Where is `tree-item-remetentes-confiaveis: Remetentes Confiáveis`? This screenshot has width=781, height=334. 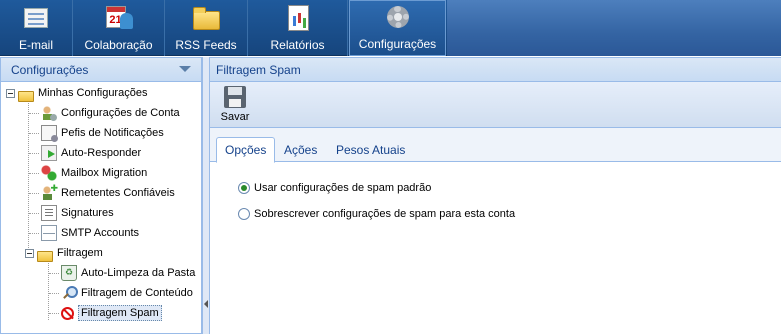
tree-item-remetentes-confiaveis: Remetentes Confiáveis is located at coordinates (102, 193).